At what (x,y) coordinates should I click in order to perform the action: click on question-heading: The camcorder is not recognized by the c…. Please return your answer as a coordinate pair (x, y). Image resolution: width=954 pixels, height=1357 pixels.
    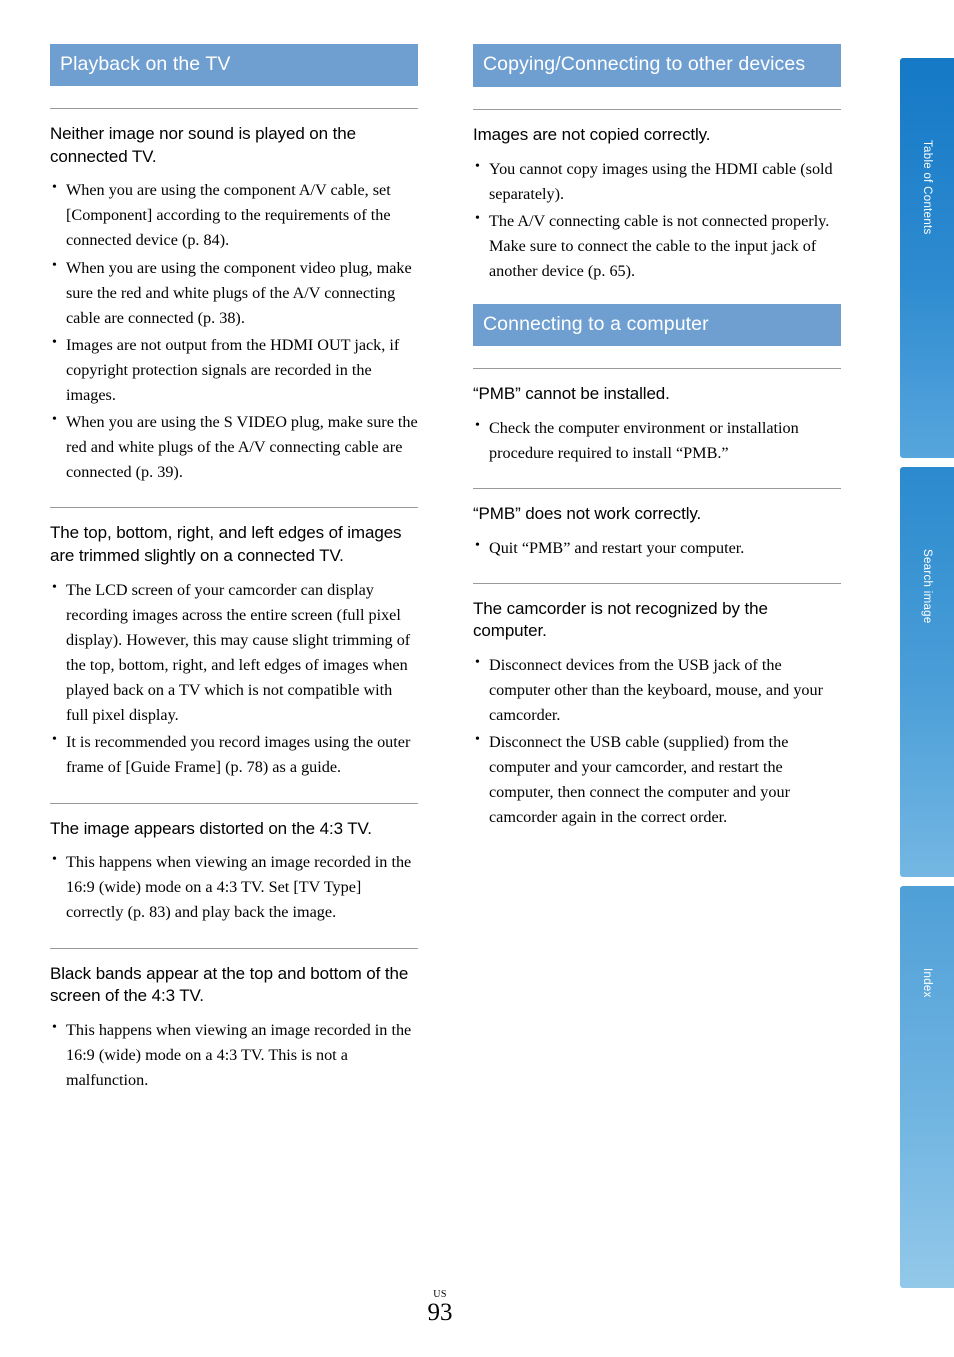
    Looking at the image, I should click on (620, 619).